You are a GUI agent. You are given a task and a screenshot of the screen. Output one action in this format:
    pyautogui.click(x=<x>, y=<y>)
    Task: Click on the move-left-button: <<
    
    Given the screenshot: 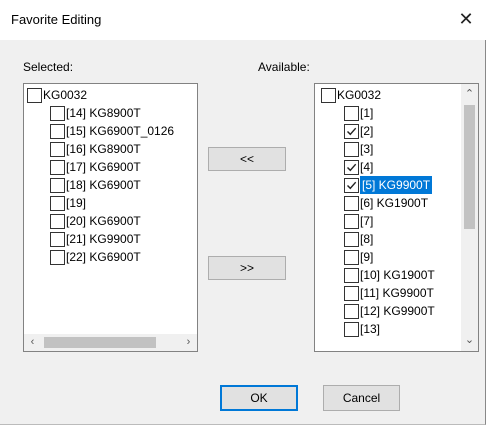 What is the action you would take?
    pyautogui.click(x=247, y=159)
    